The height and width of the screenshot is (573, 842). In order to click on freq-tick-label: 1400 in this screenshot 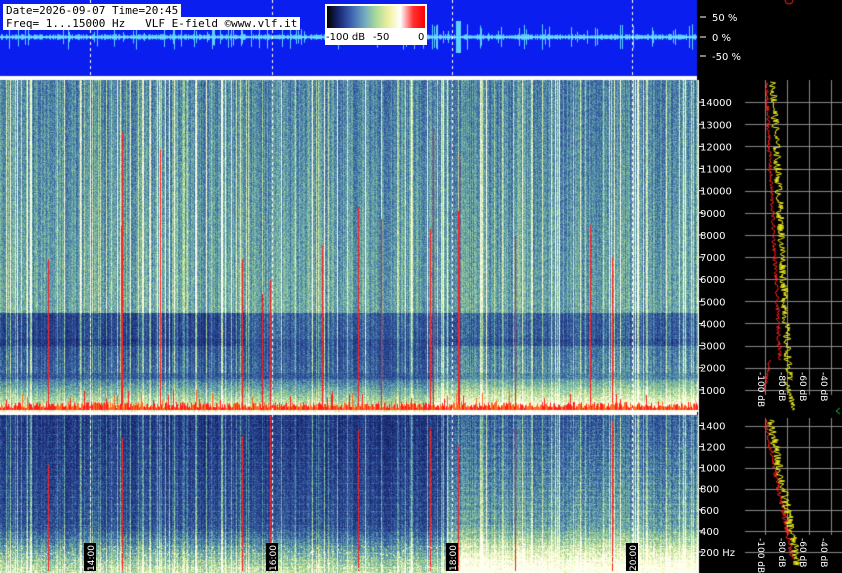, I will do `click(712, 427)`.